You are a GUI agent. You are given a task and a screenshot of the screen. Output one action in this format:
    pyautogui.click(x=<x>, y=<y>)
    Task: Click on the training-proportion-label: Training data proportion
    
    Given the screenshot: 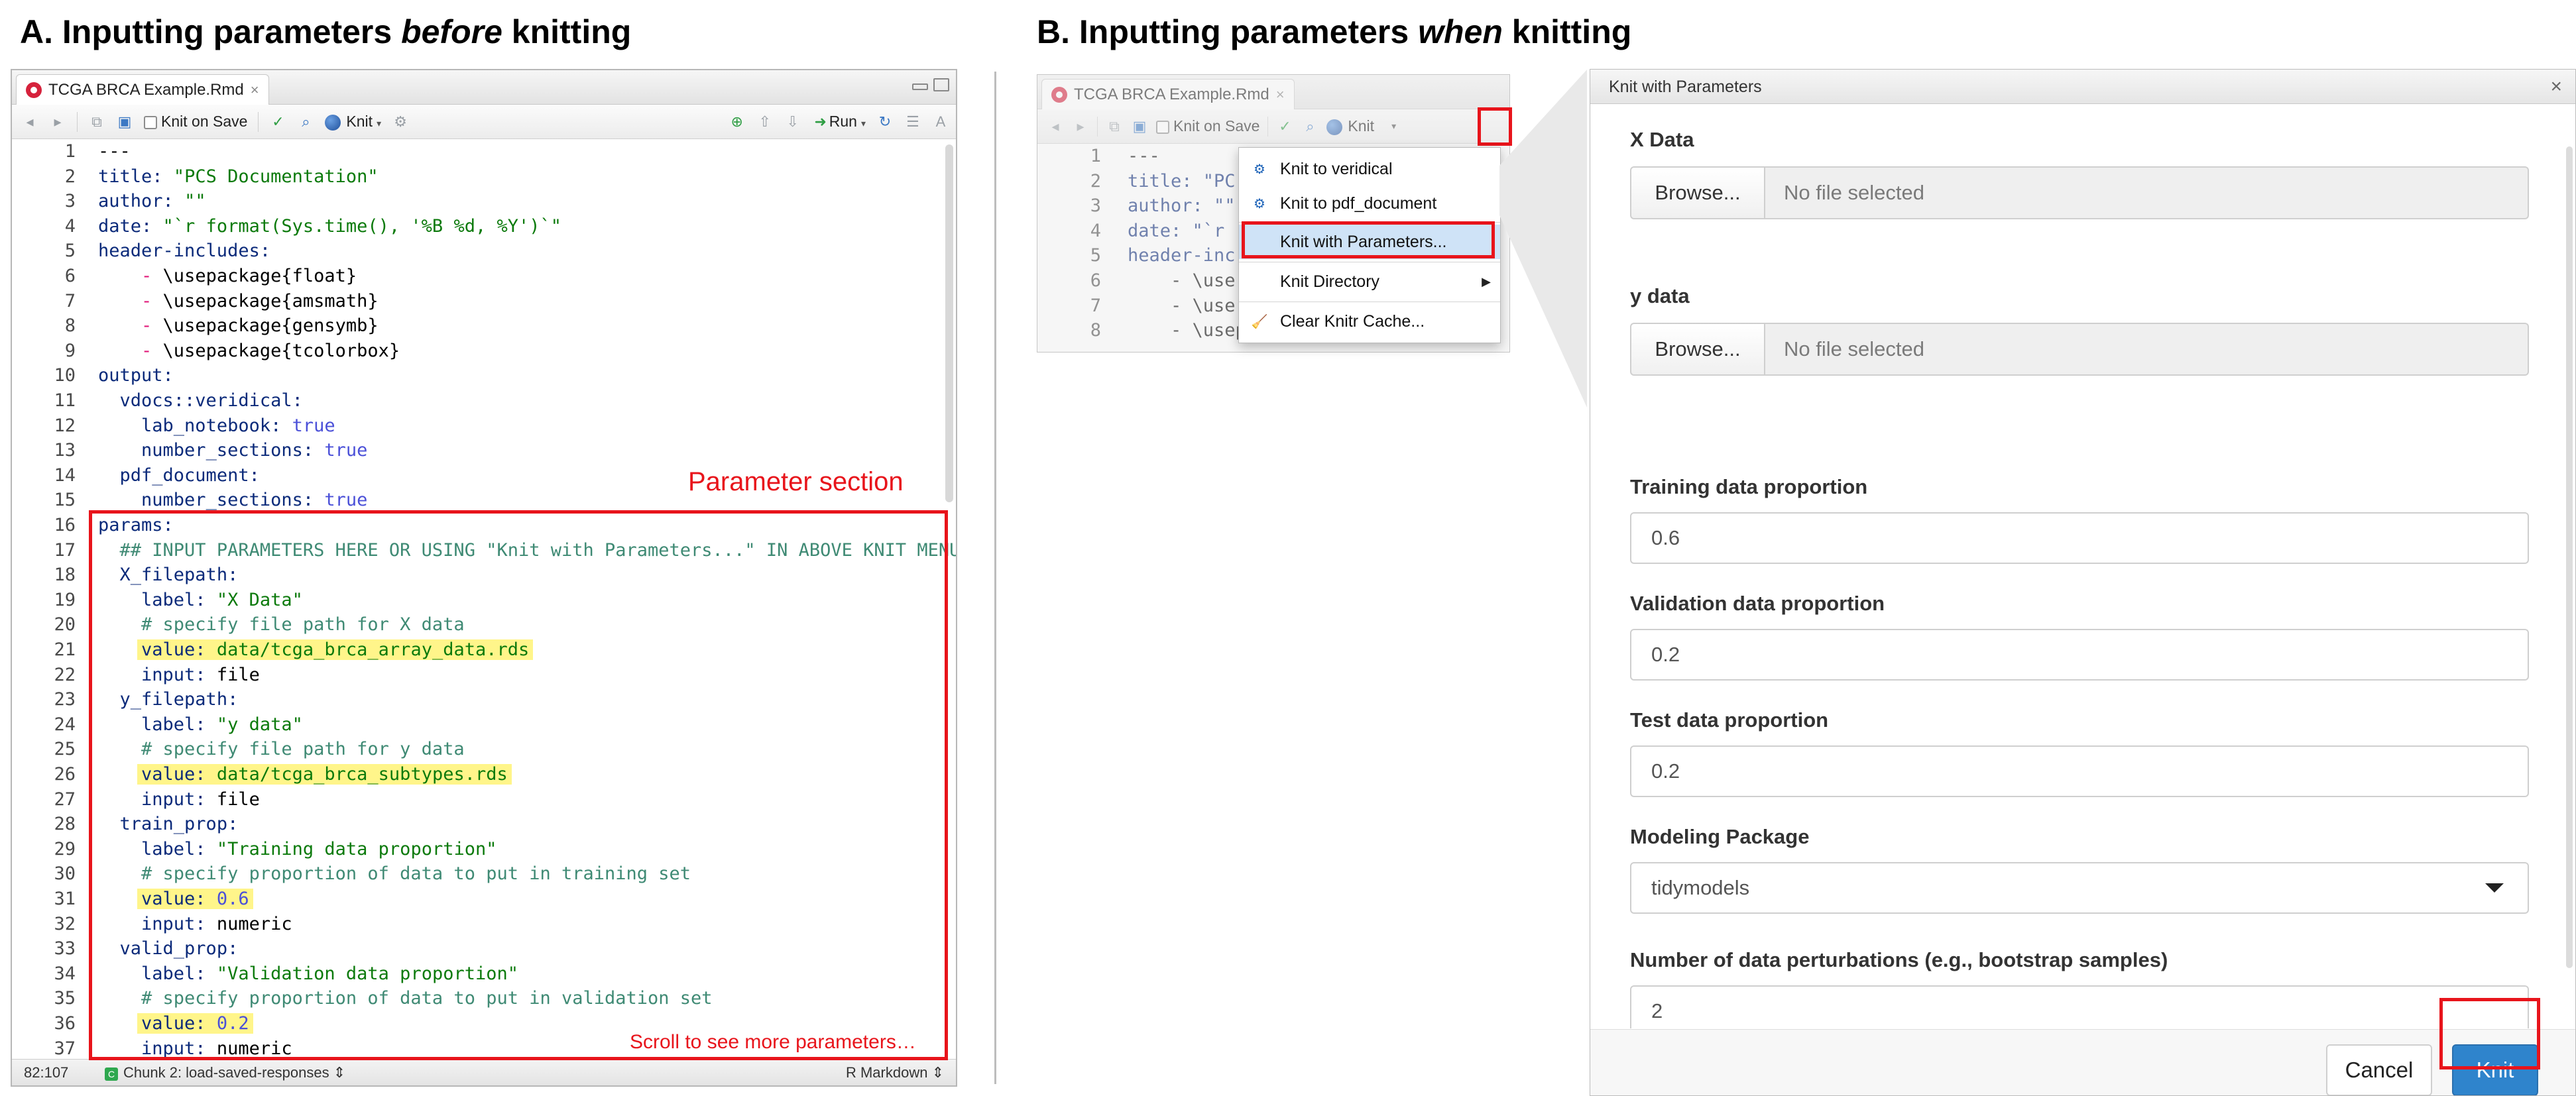 What is the action you would take?
    pyautogui.click(x=1749, y=486)
    